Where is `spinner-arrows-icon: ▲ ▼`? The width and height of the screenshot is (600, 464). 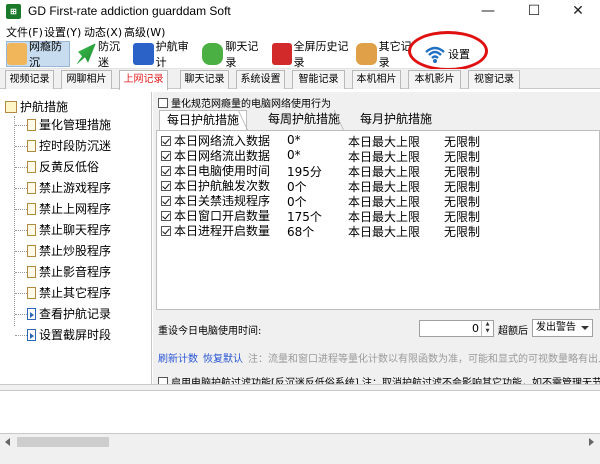 spinner-arrows-icon: ▲ ▼ is located at coordinates (487, 328).